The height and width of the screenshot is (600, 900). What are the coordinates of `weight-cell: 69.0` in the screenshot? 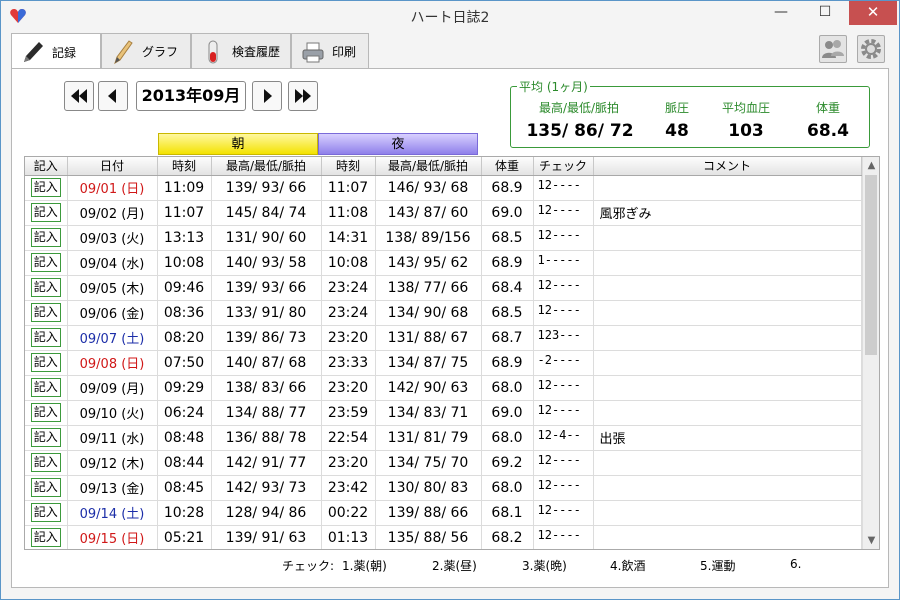 It's located at (507, 413).